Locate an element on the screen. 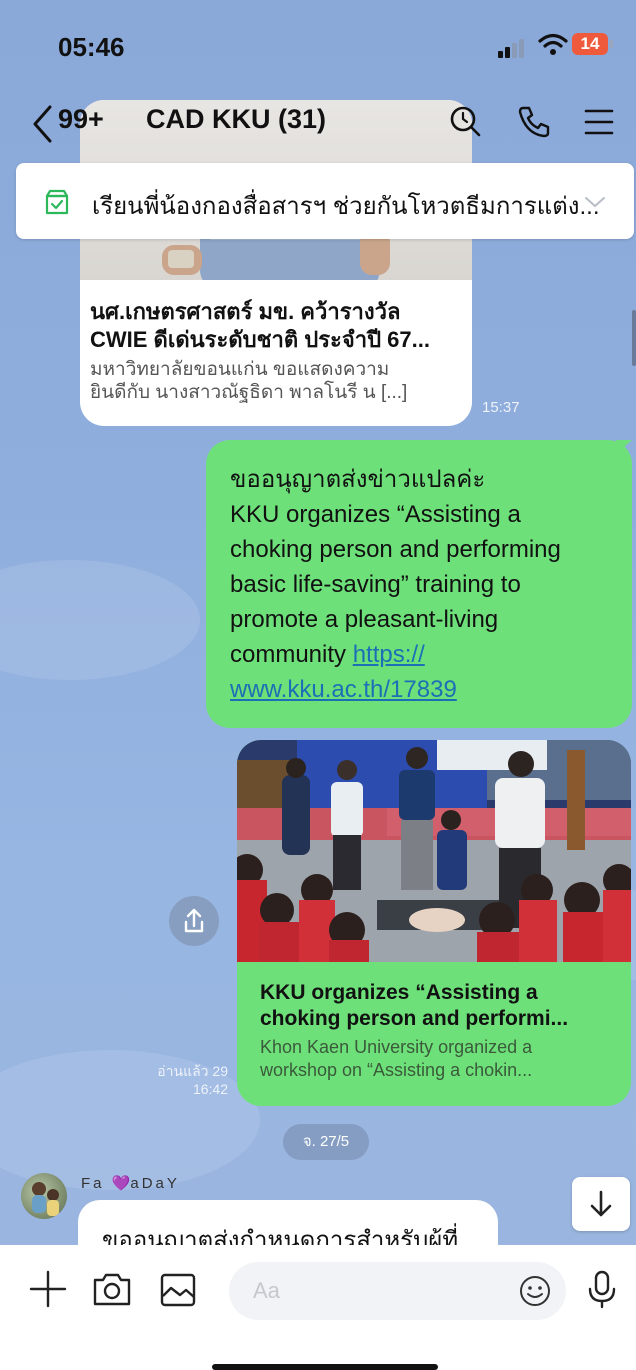  arrow-down-icon is located at coordinates (601, 1203).